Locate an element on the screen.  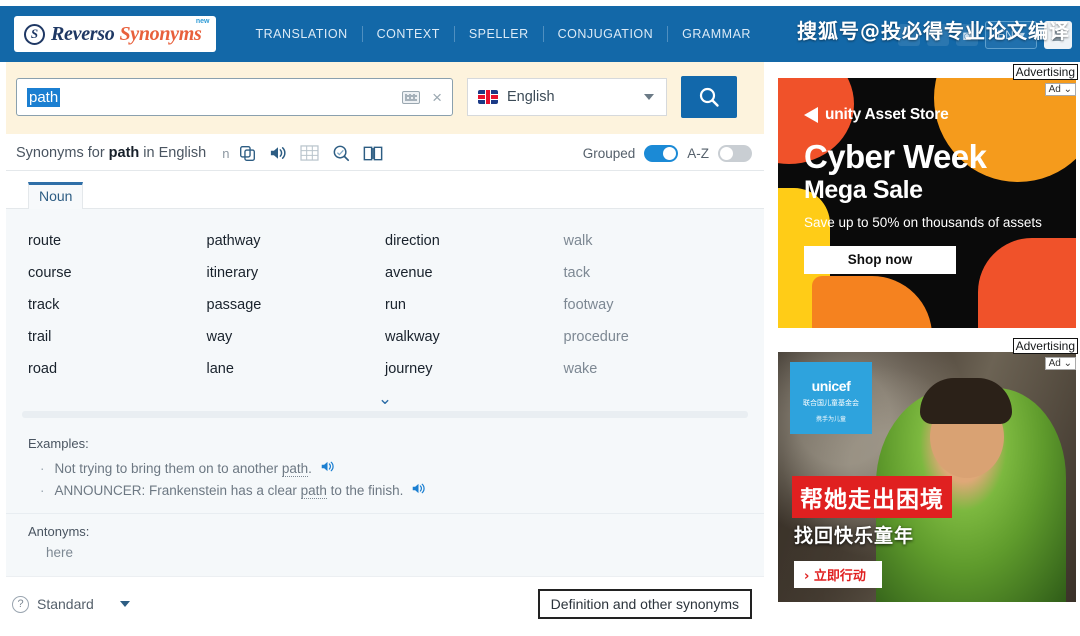
synonym-item: run is located at coordinates (474, 305).